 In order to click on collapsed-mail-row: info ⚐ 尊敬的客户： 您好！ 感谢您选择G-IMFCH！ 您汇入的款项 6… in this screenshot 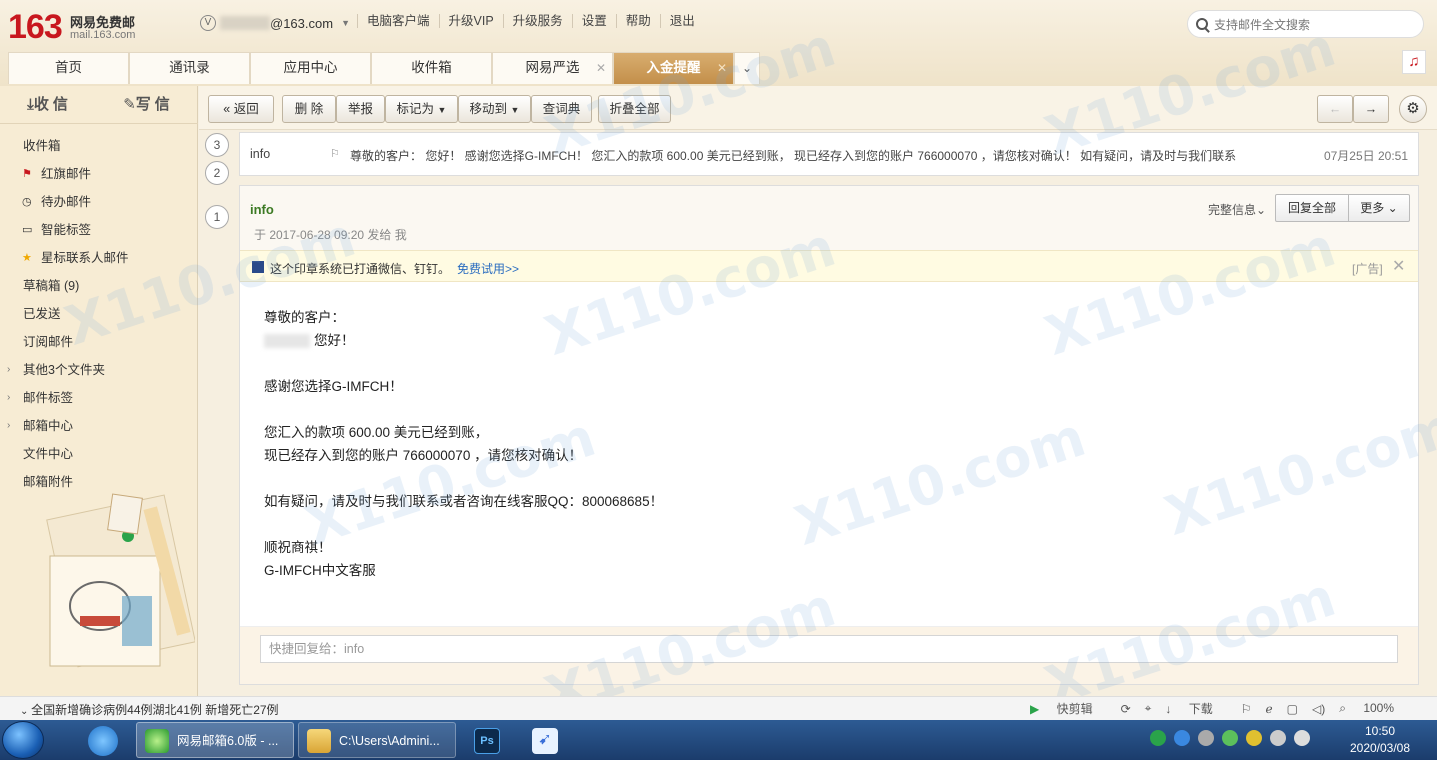, I will do `click(829, 154)`.